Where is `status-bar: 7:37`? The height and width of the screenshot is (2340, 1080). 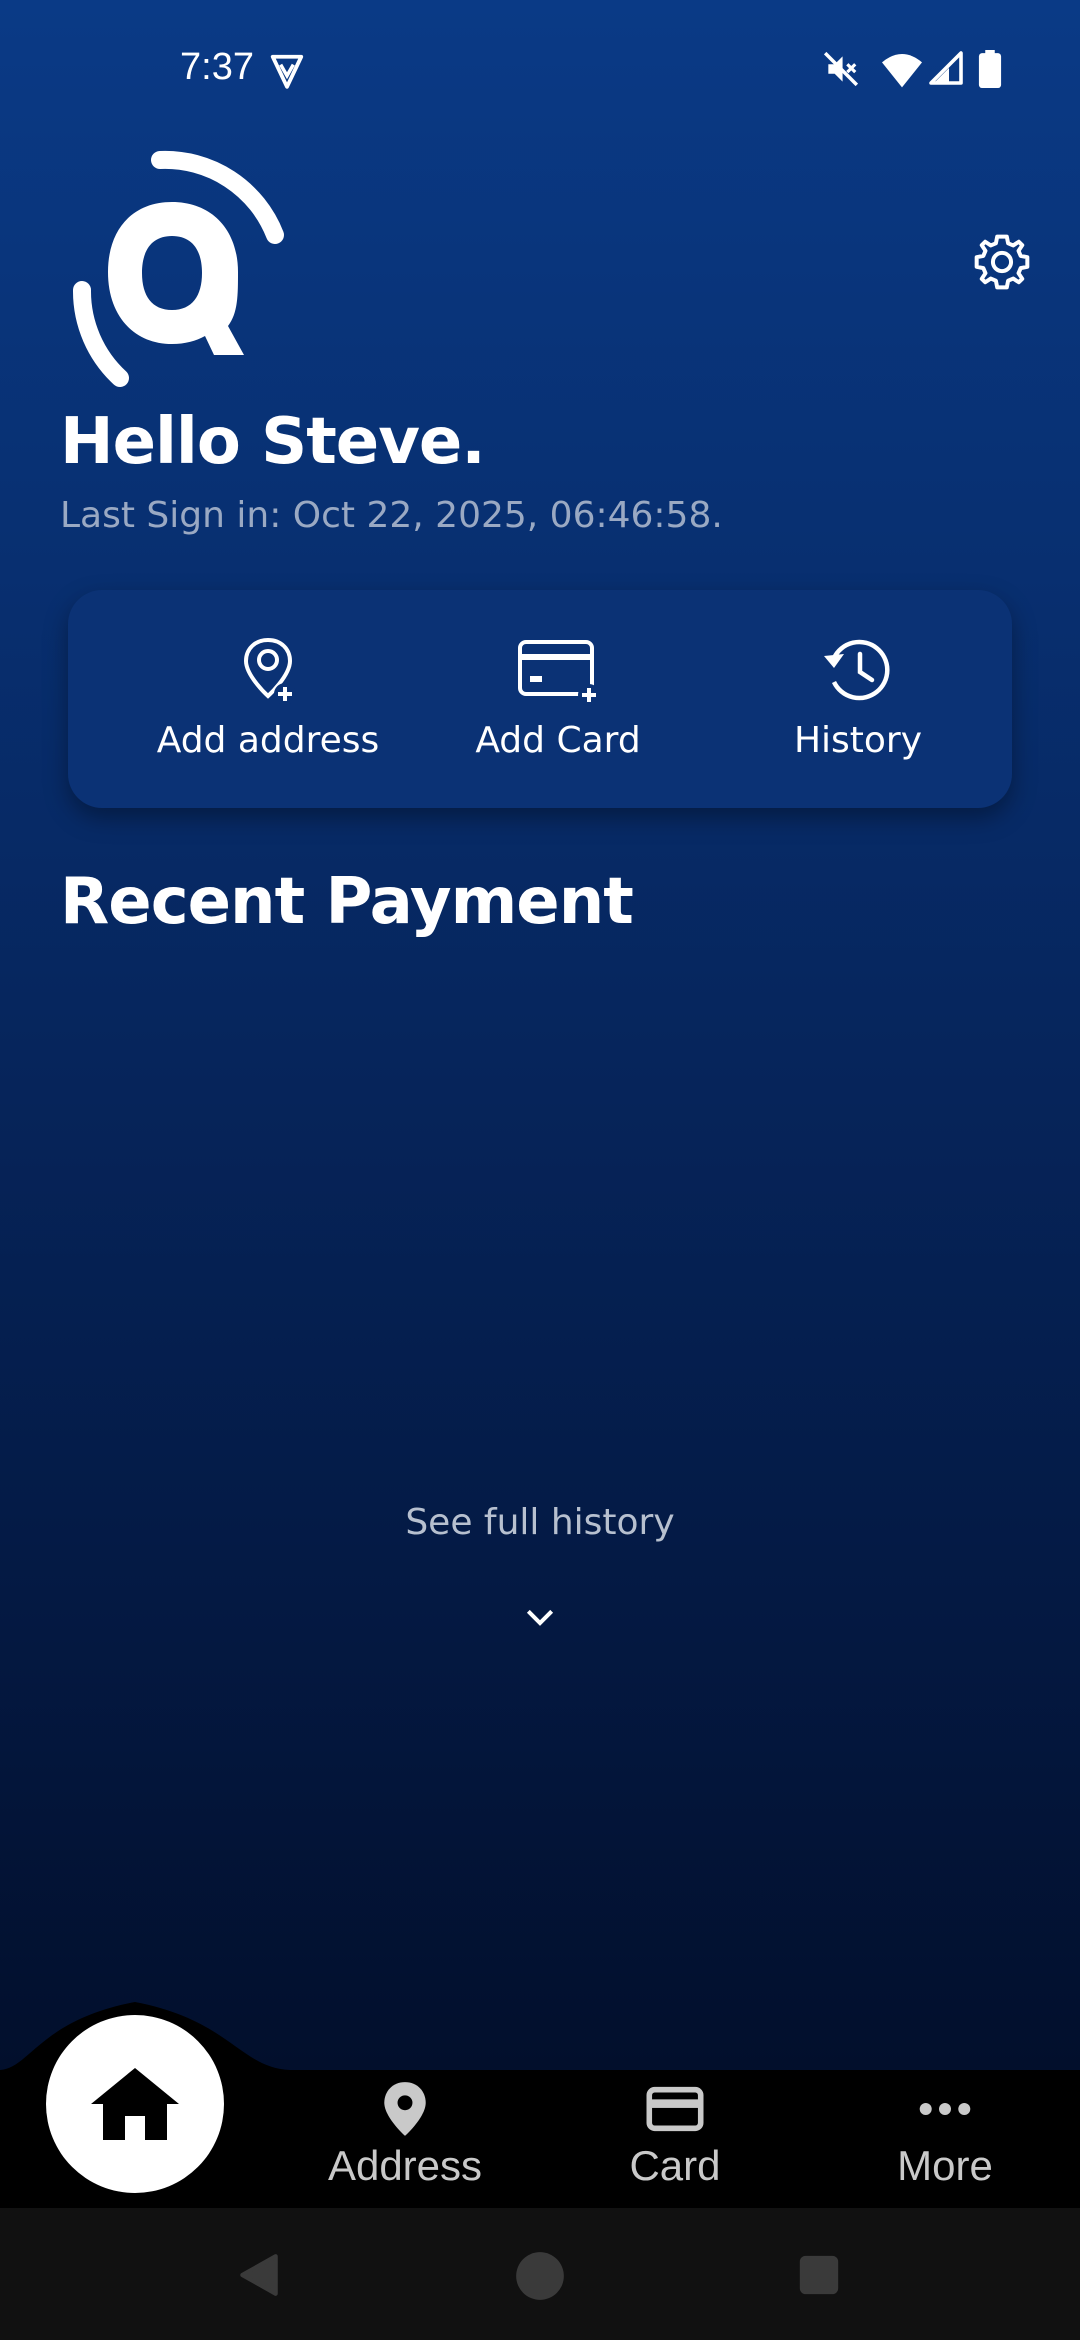
status-bar: 7:37 is located at coordinates (540, 70).